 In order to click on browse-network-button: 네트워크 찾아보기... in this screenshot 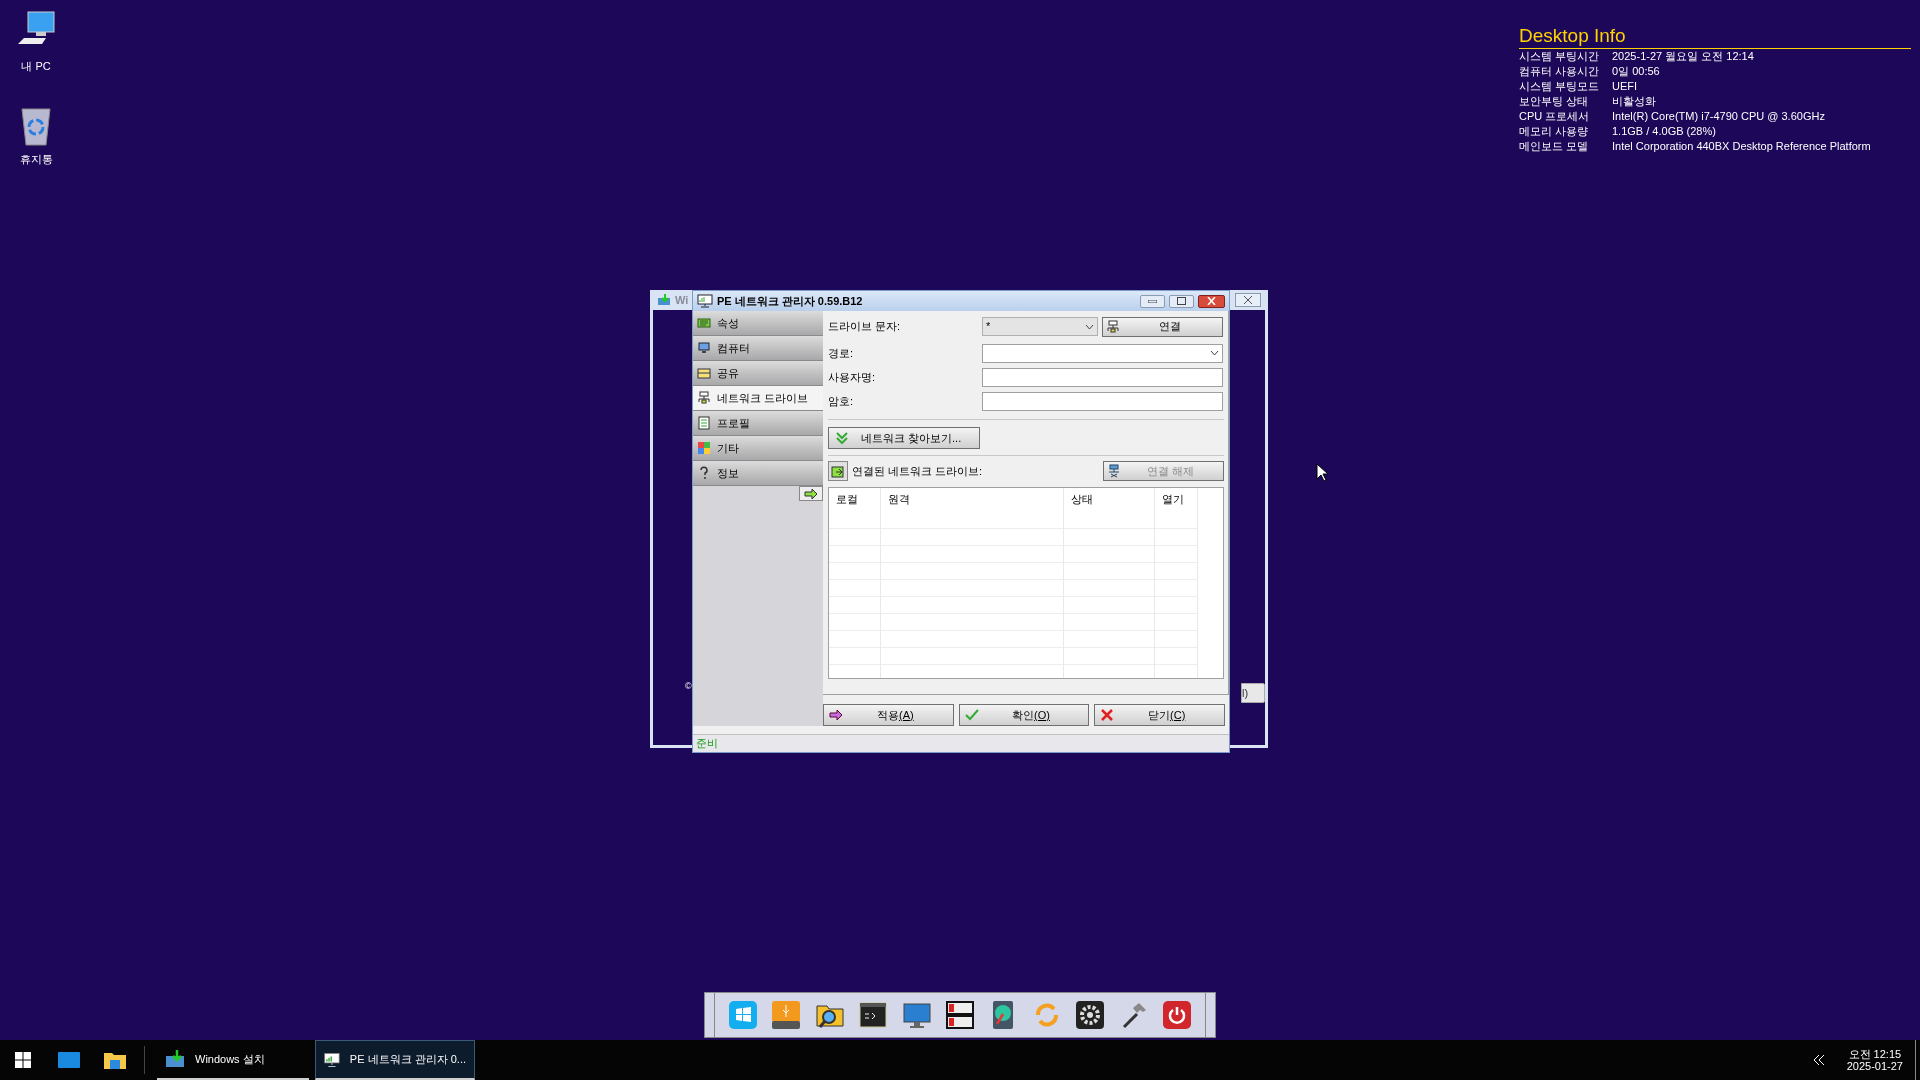, I will do `click(904, 438)`.